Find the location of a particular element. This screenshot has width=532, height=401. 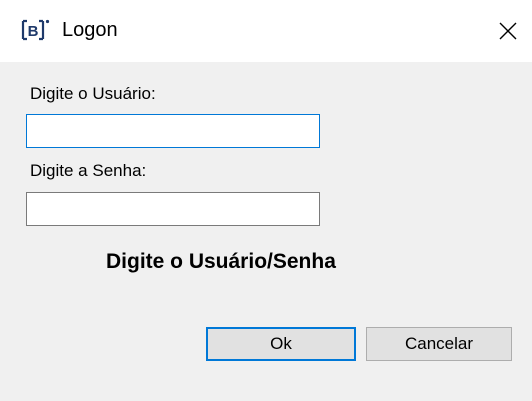

cancel-button-label: Cancelar is located at coordinates (439, 343).